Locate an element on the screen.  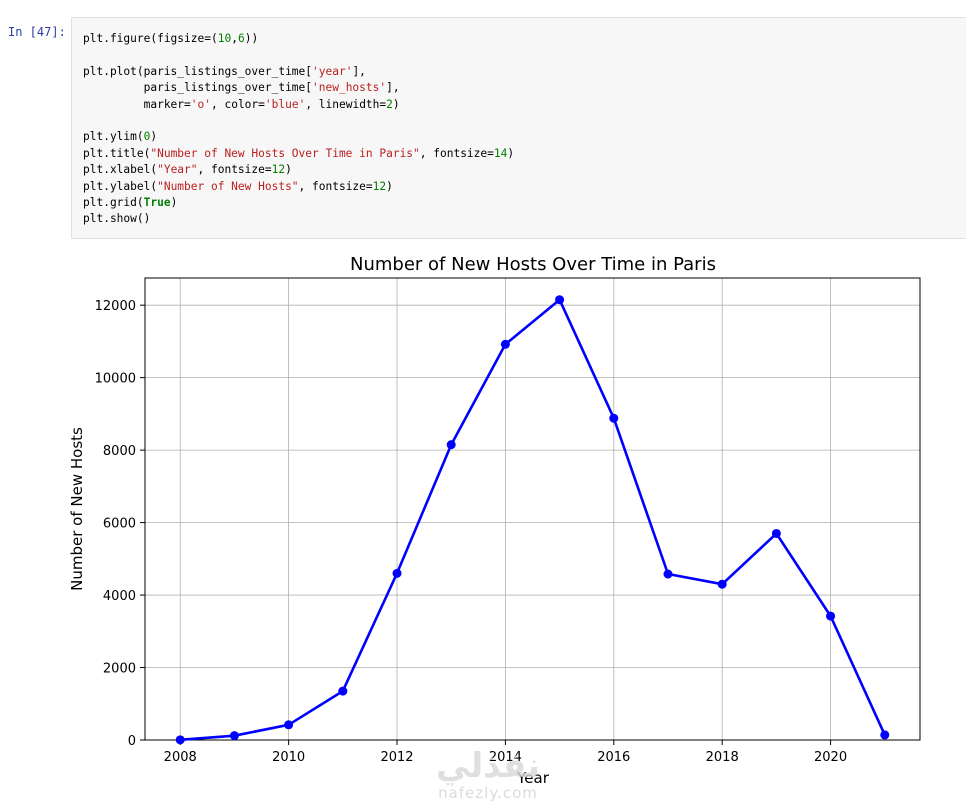
x-tick-label: 2014 is located at coordinates (505, 757).